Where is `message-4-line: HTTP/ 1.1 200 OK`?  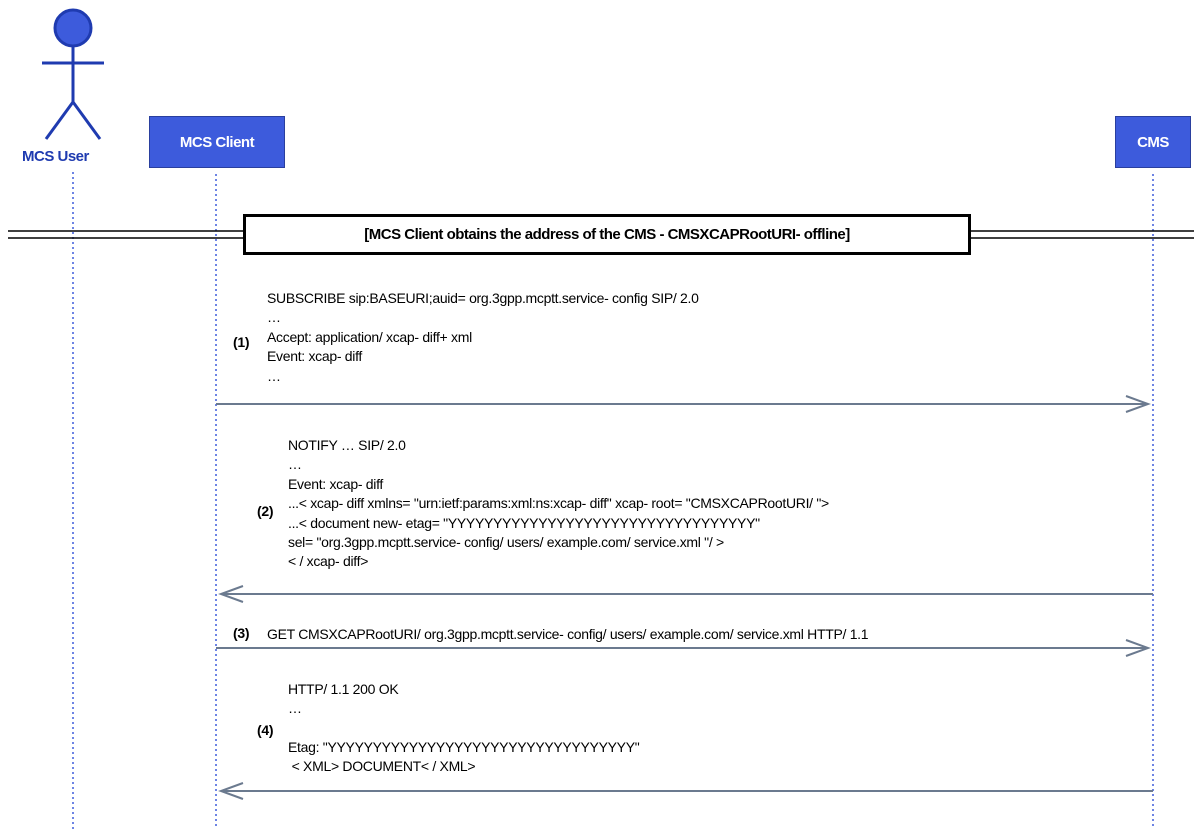
message-4-line: HTTP/ 1.1 200 OK is located at coordinates (343, 689).